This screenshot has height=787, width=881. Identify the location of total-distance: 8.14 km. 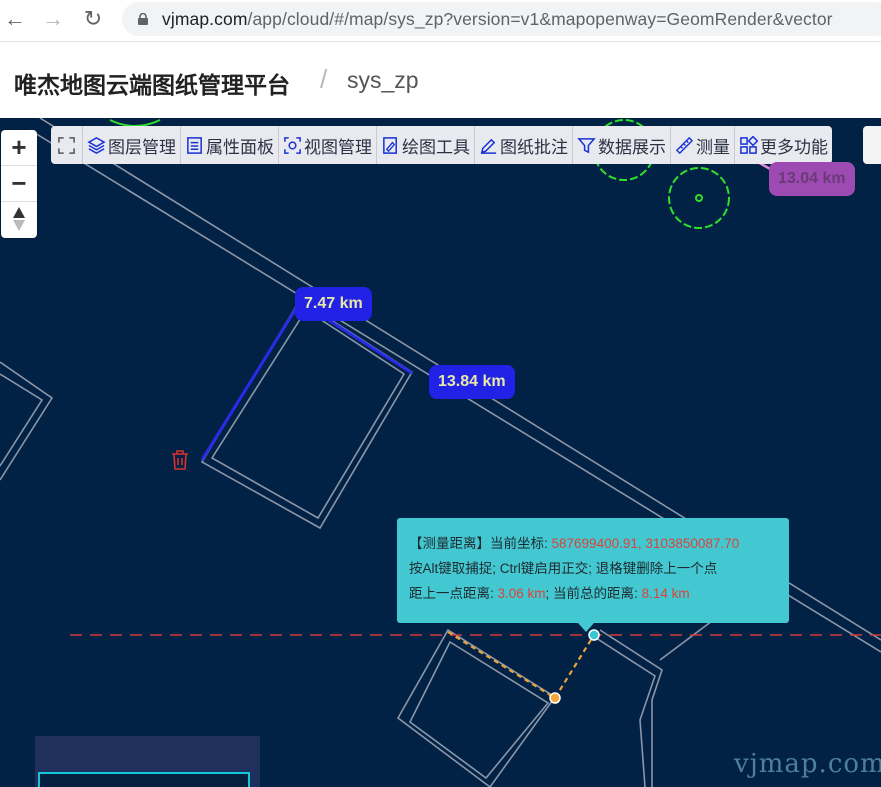
(665, 593).